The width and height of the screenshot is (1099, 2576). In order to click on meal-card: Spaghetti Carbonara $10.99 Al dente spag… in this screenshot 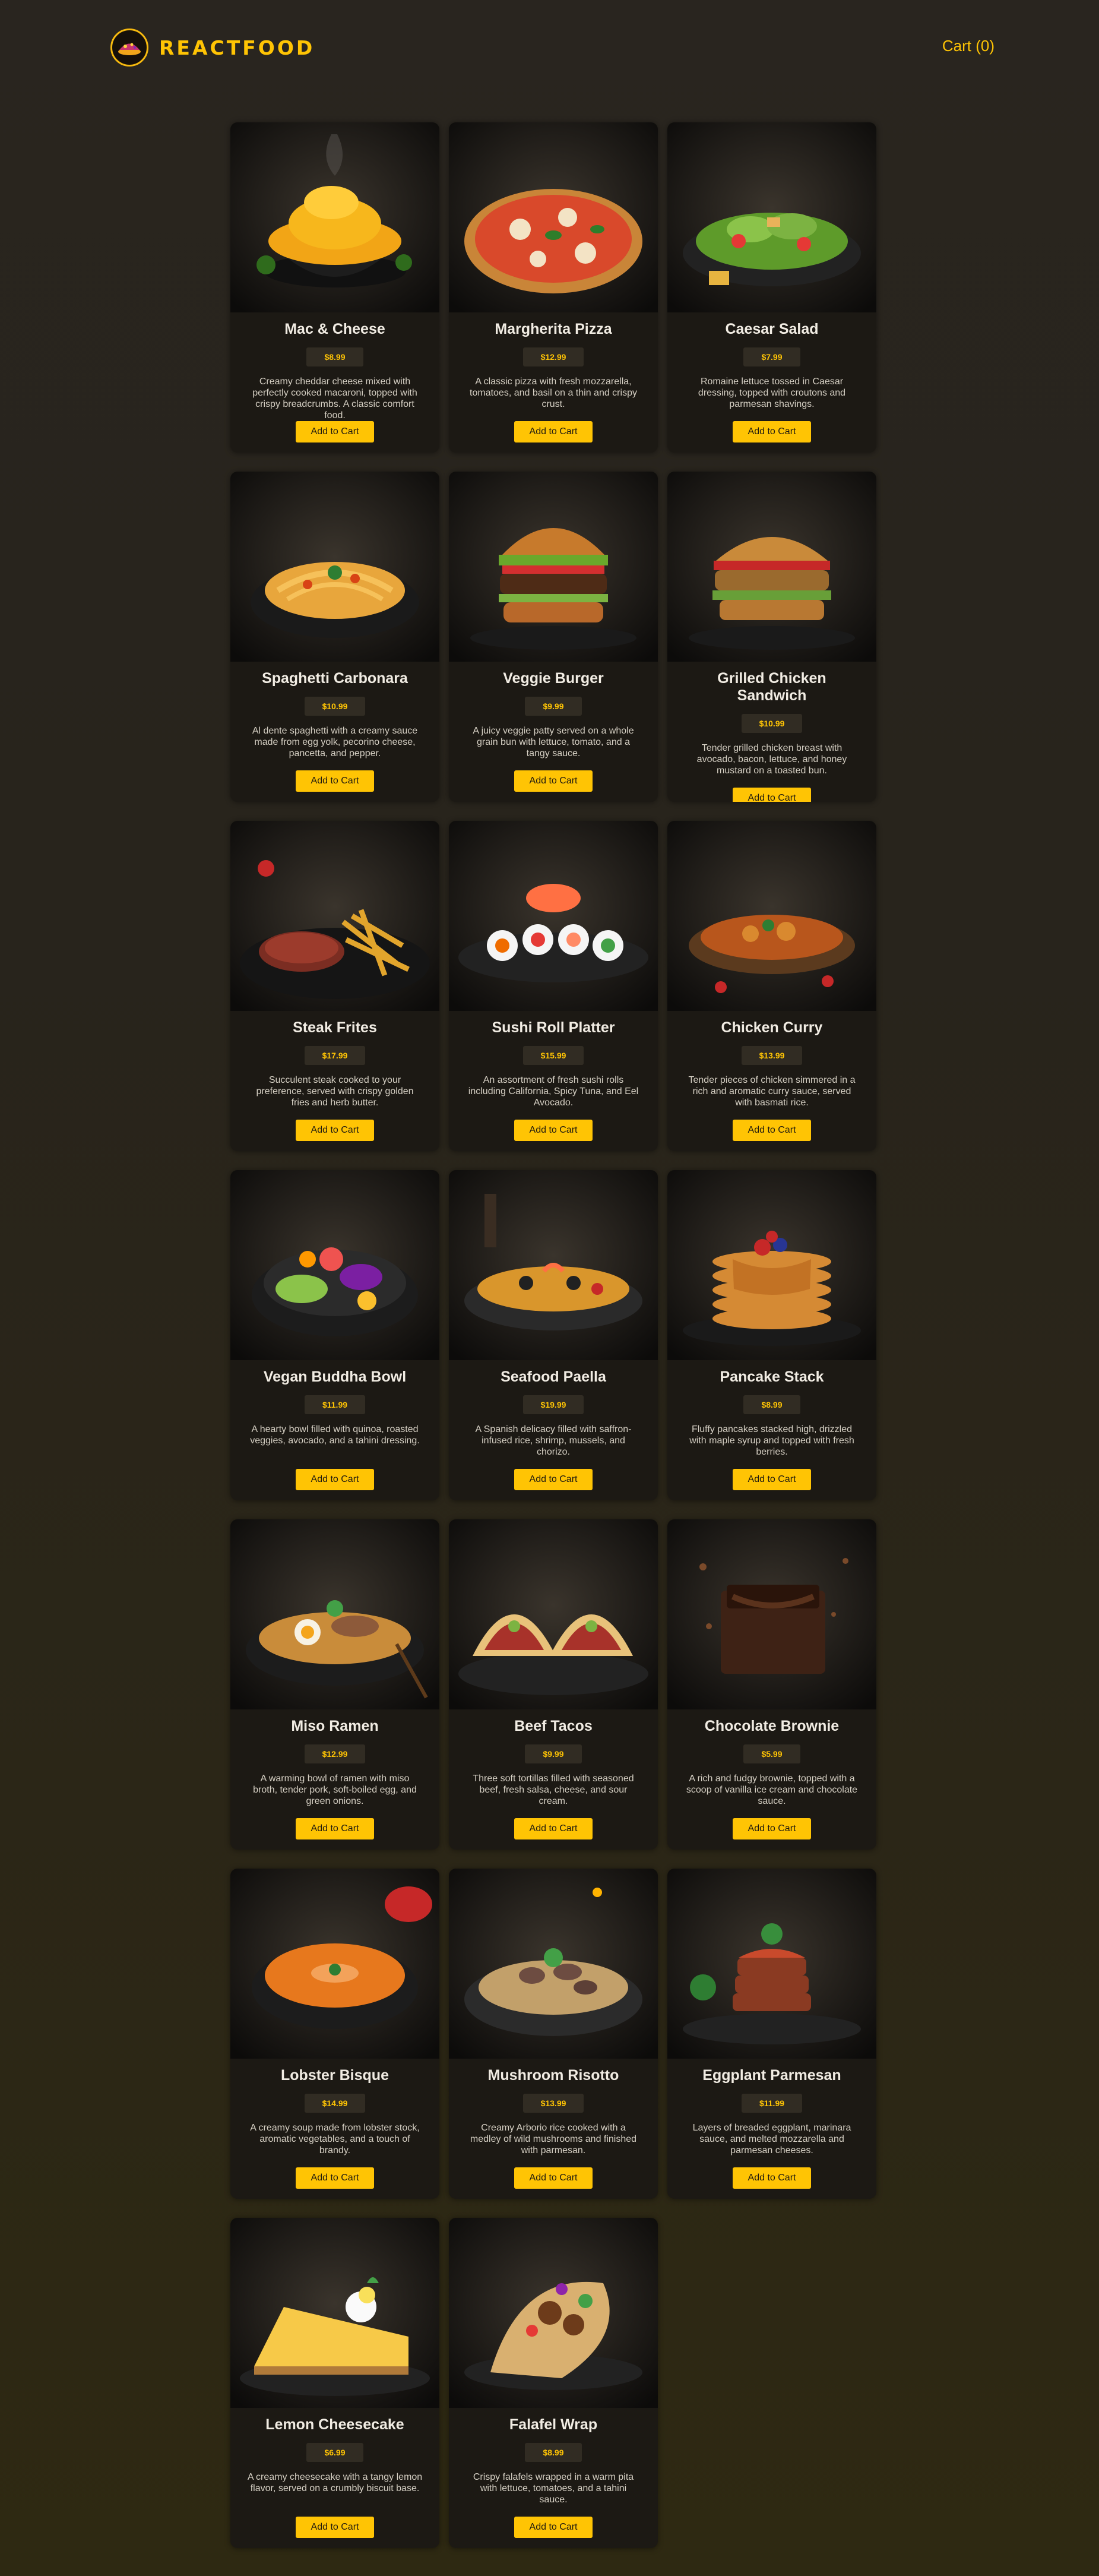, I will do `click(334, 637)`.